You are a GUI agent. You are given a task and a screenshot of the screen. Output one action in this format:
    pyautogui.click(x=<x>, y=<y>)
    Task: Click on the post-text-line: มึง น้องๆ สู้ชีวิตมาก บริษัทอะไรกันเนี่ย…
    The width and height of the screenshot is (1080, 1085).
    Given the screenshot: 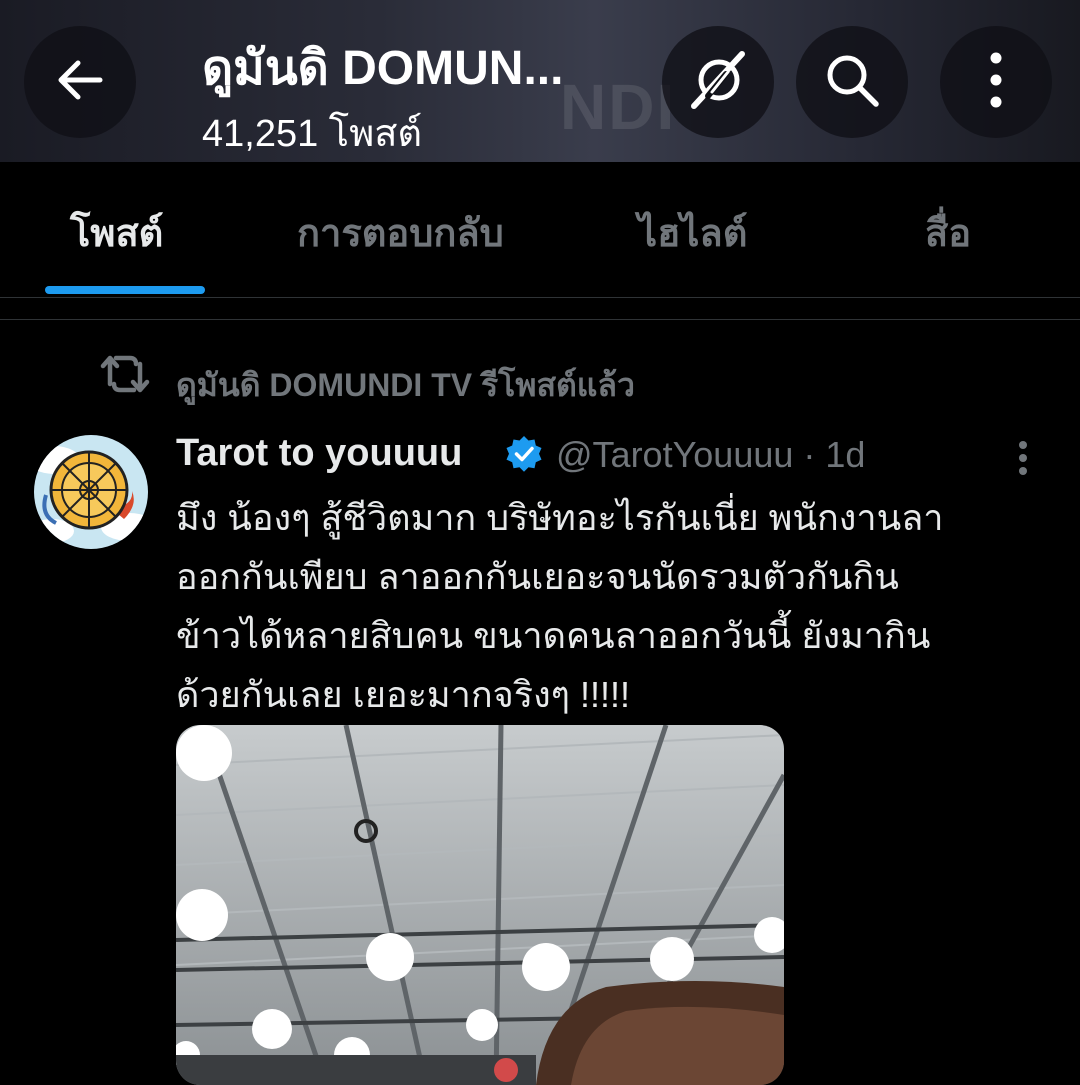 What is the action you would take?
    pyautogui.click(x=560, y=517)
    